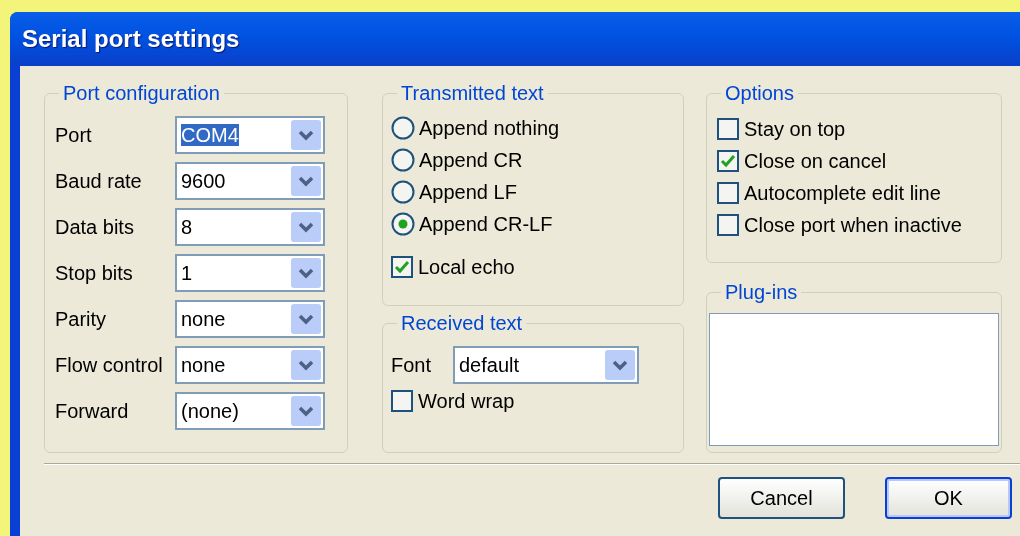 The image size is (1020, 536). What do you see at coordinates (842, 193) in the screenshot?
I see `checkbox-label: Autocomplete edit line` at bounding box center [842, 193].